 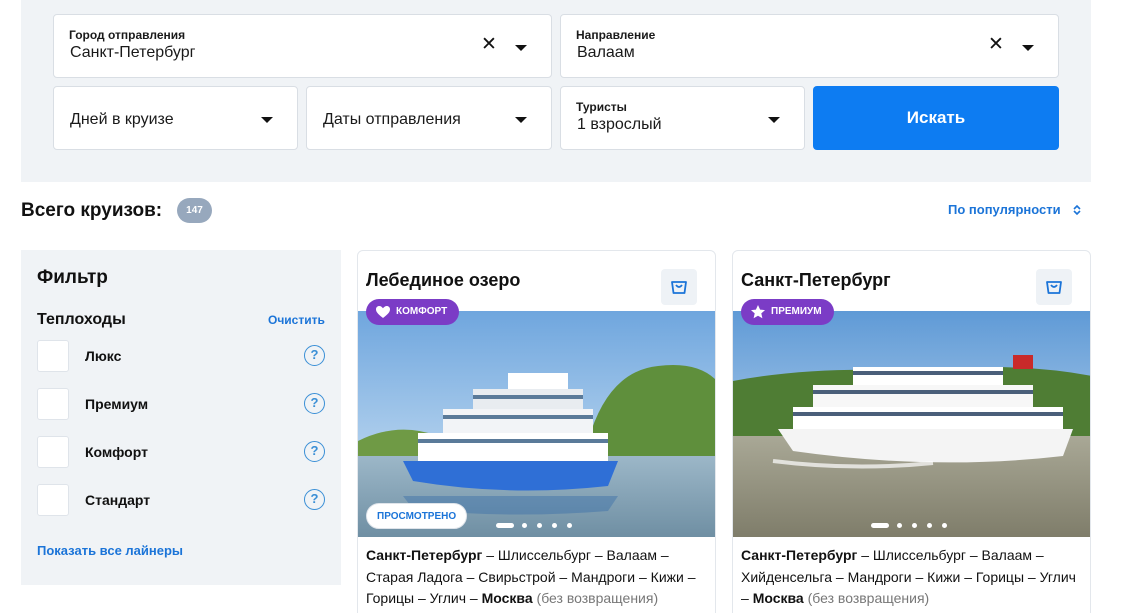 I want to click on departure-city-value: Санкт-Петербург, so click(x=133, y=52).